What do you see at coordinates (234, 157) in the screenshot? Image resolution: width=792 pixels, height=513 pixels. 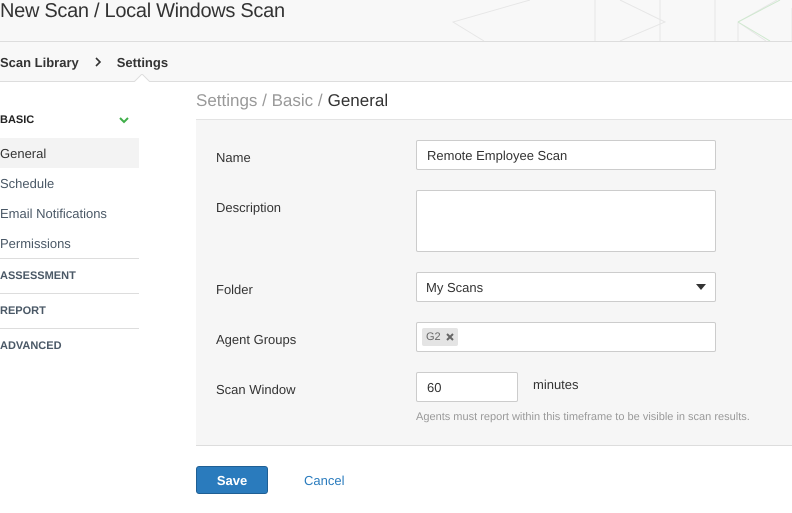 I see `field-label: Name` at bounding box center [234, 157].